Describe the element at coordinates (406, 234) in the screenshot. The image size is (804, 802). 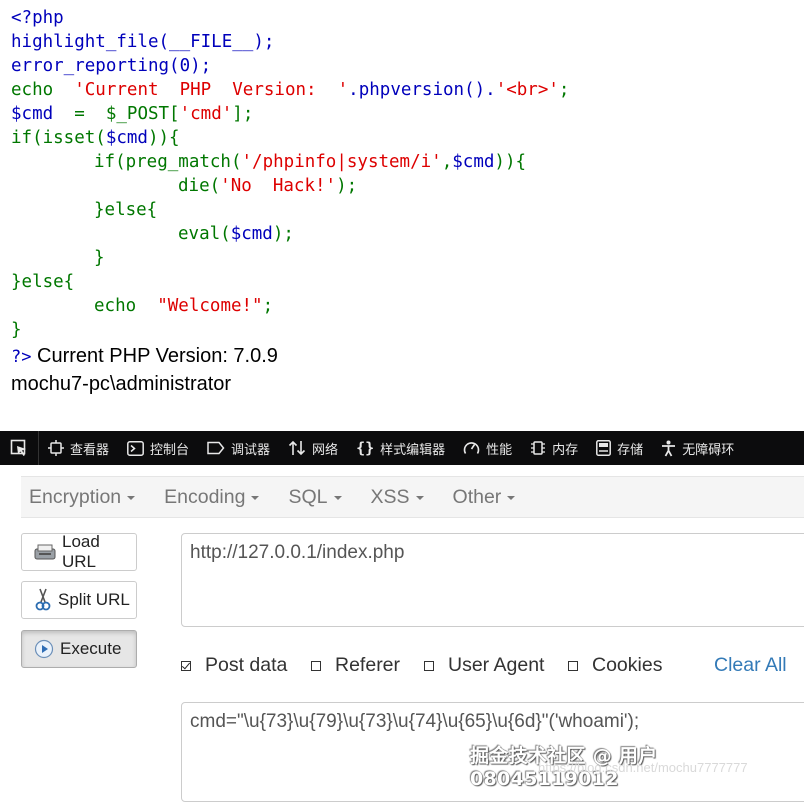
I see `code-line: eval($cmd);` at that location.